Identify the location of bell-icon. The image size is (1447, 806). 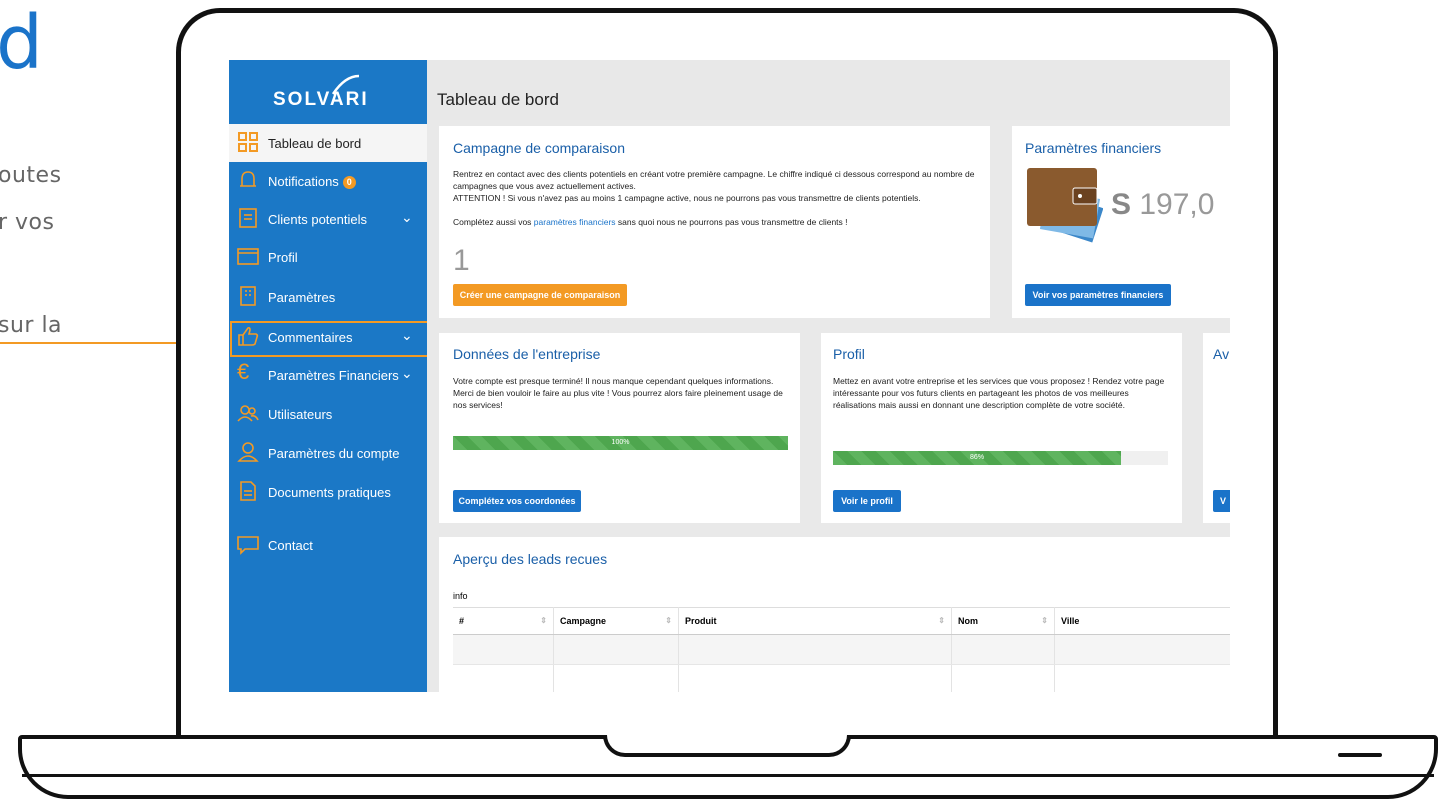
(248, 179).